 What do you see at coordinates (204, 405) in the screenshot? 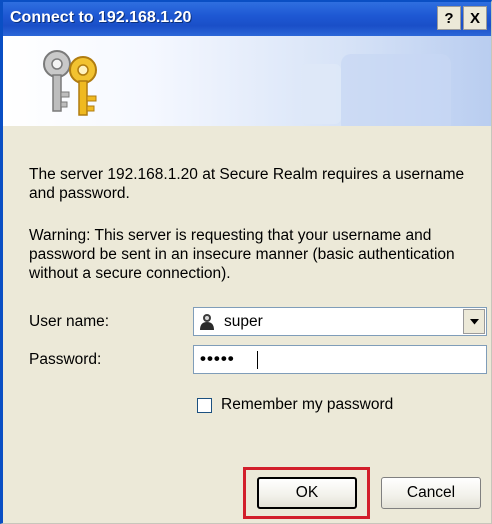
I see `remember-password-checkbox` at bounding box center [204, 405].